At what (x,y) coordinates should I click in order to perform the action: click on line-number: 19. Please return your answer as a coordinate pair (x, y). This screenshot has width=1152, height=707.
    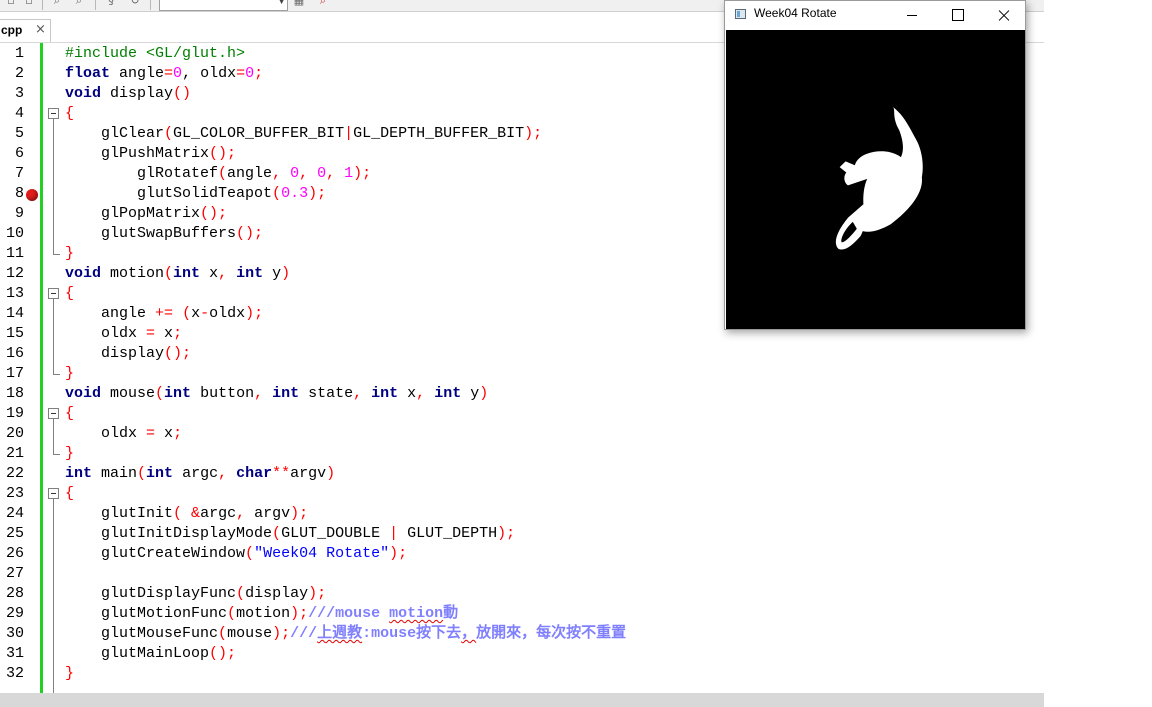
    Looking at the image, I should click on (14, 413).